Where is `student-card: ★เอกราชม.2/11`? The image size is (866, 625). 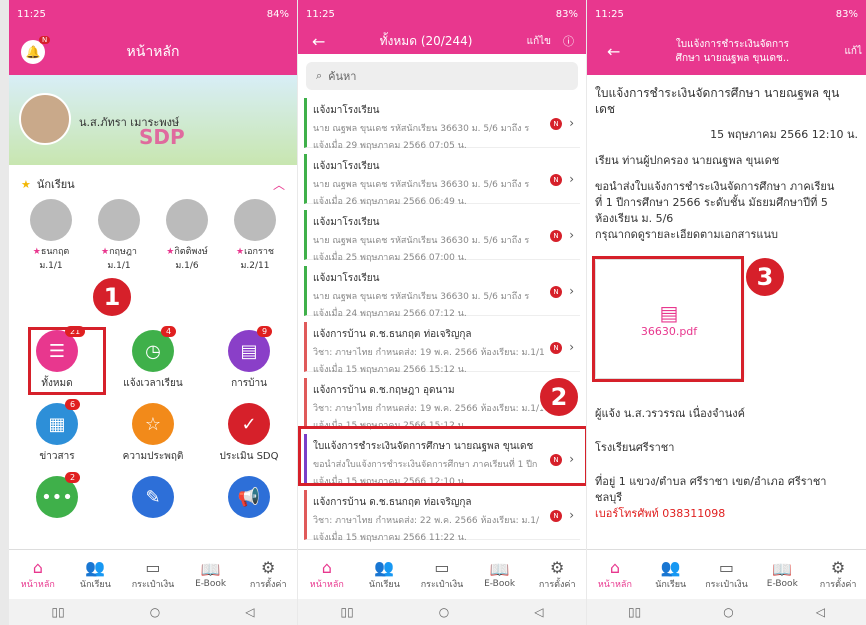 student-card: ★เอกราชม.2/11 is located at coordinates (255, 238).